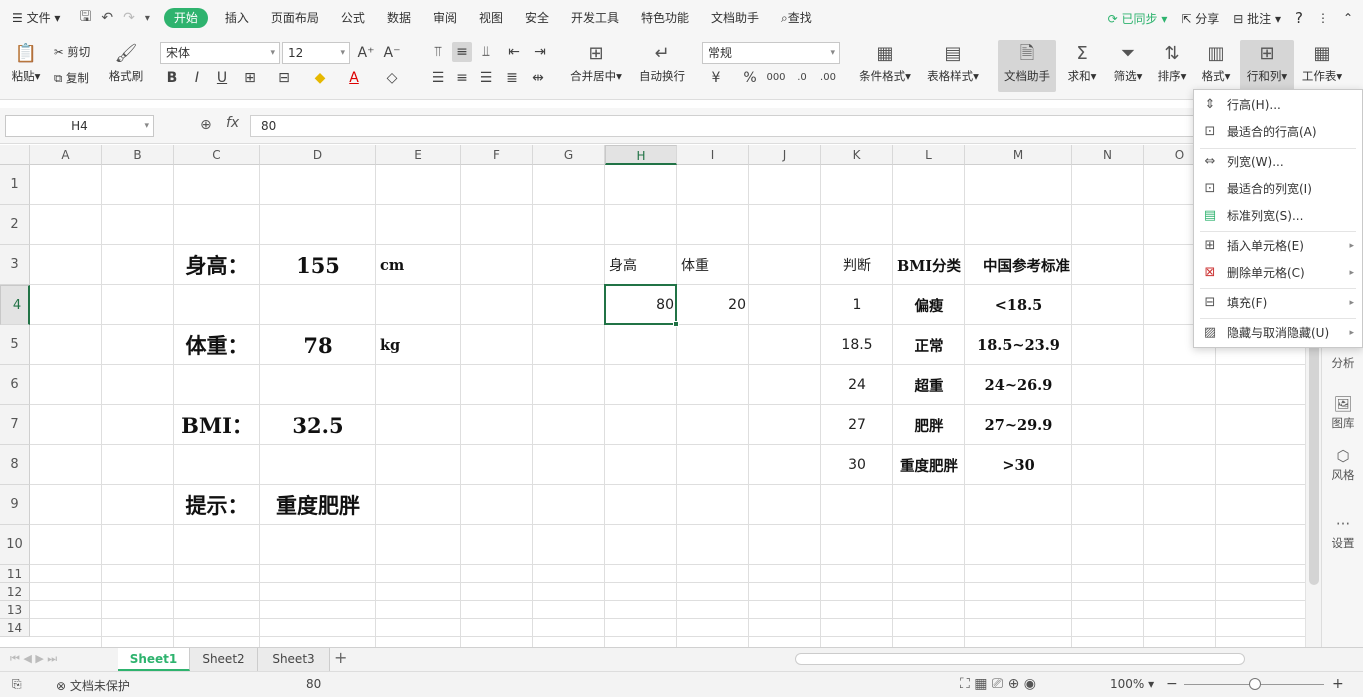 Image resolution: width=1363 pixels, height=697 pixels. What do you see at coordinates (725, 126) in the screenshot?
I see `formula-input: 80` at bounding box center [725, 126].